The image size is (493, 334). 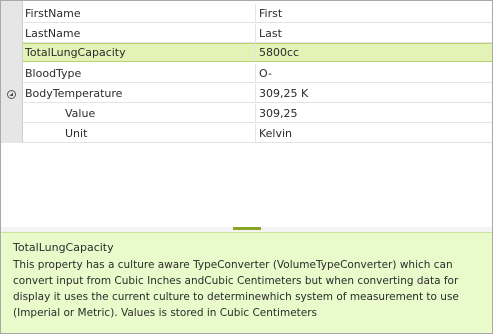 I want to click on property-value: Last, so click(x=374, y=33).